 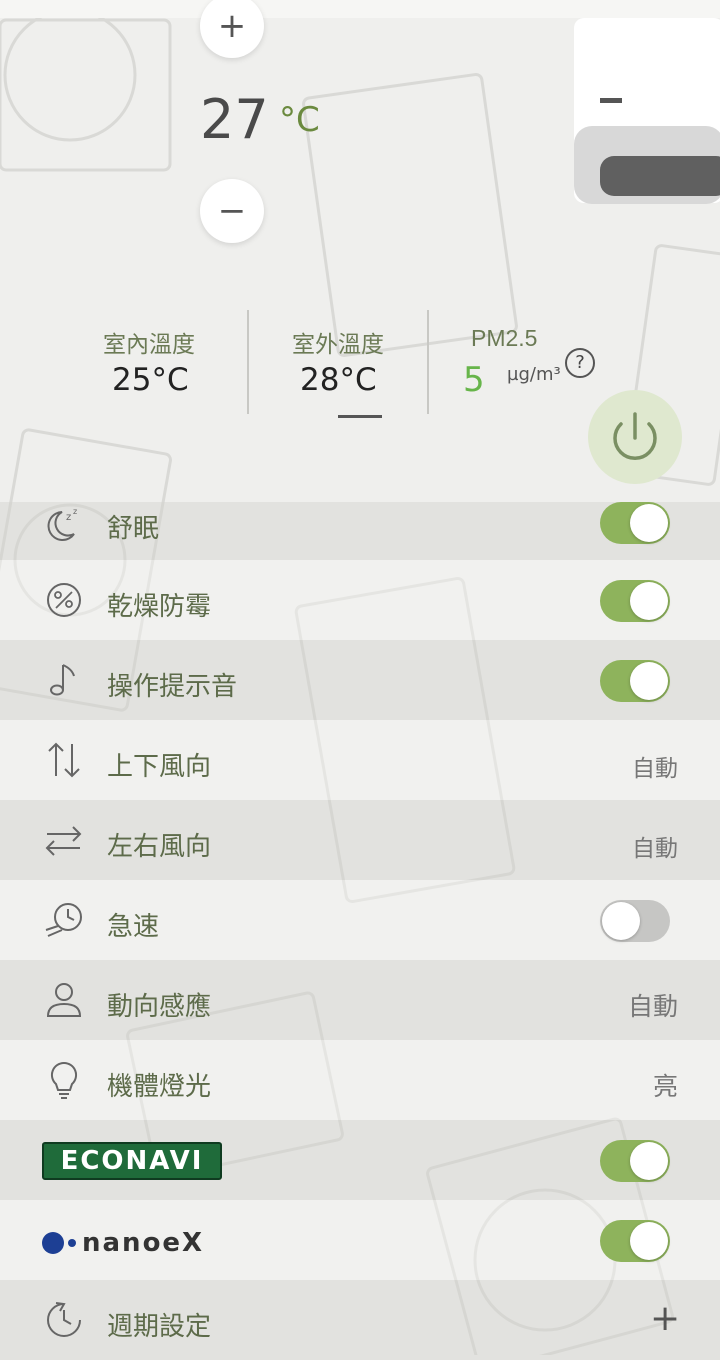 I want to click on schedule-clock-icon, so click(x=64, y=1319).